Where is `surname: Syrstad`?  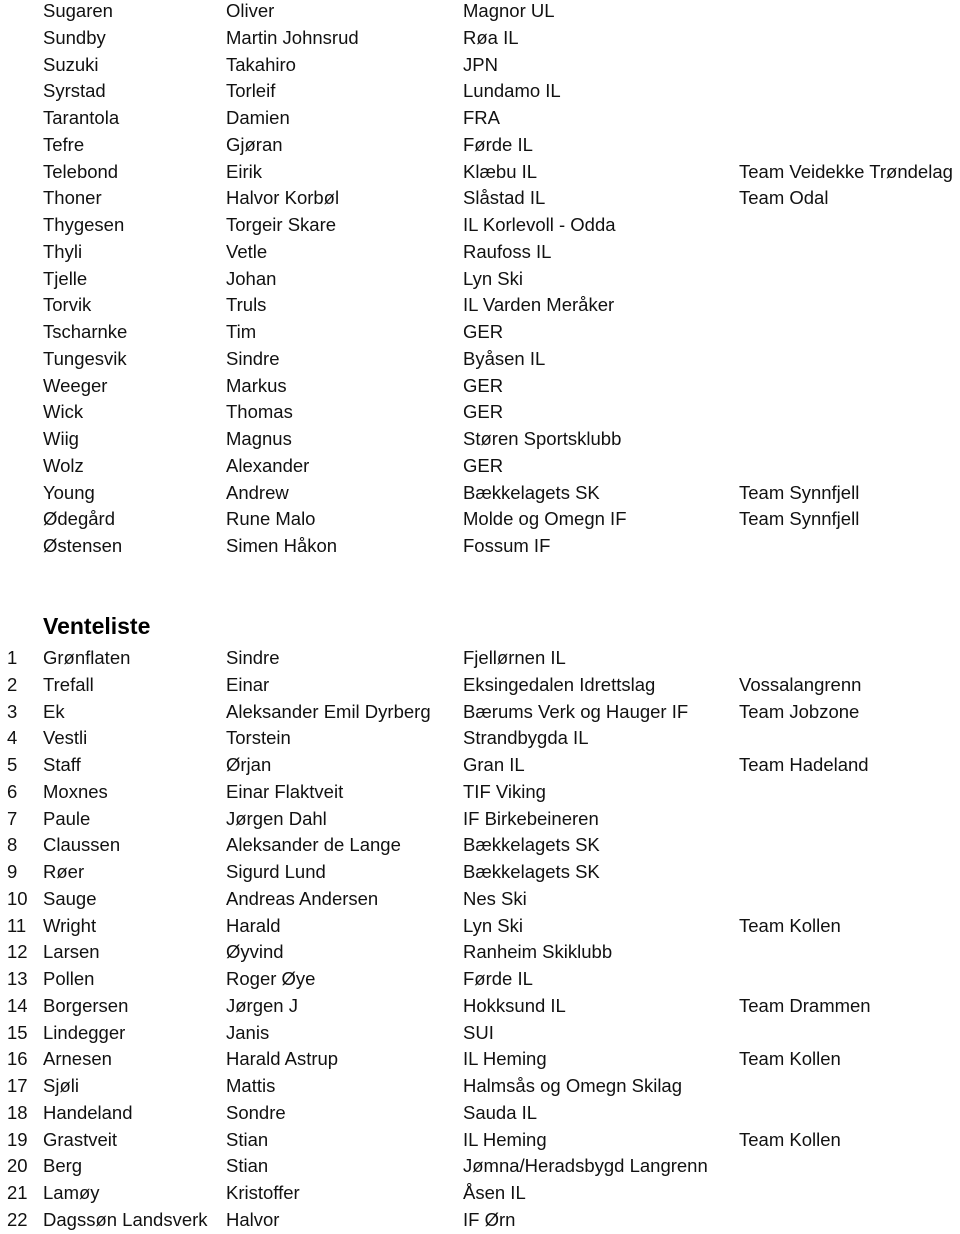 surname: Syrstad is located at coordinates (74, 91).